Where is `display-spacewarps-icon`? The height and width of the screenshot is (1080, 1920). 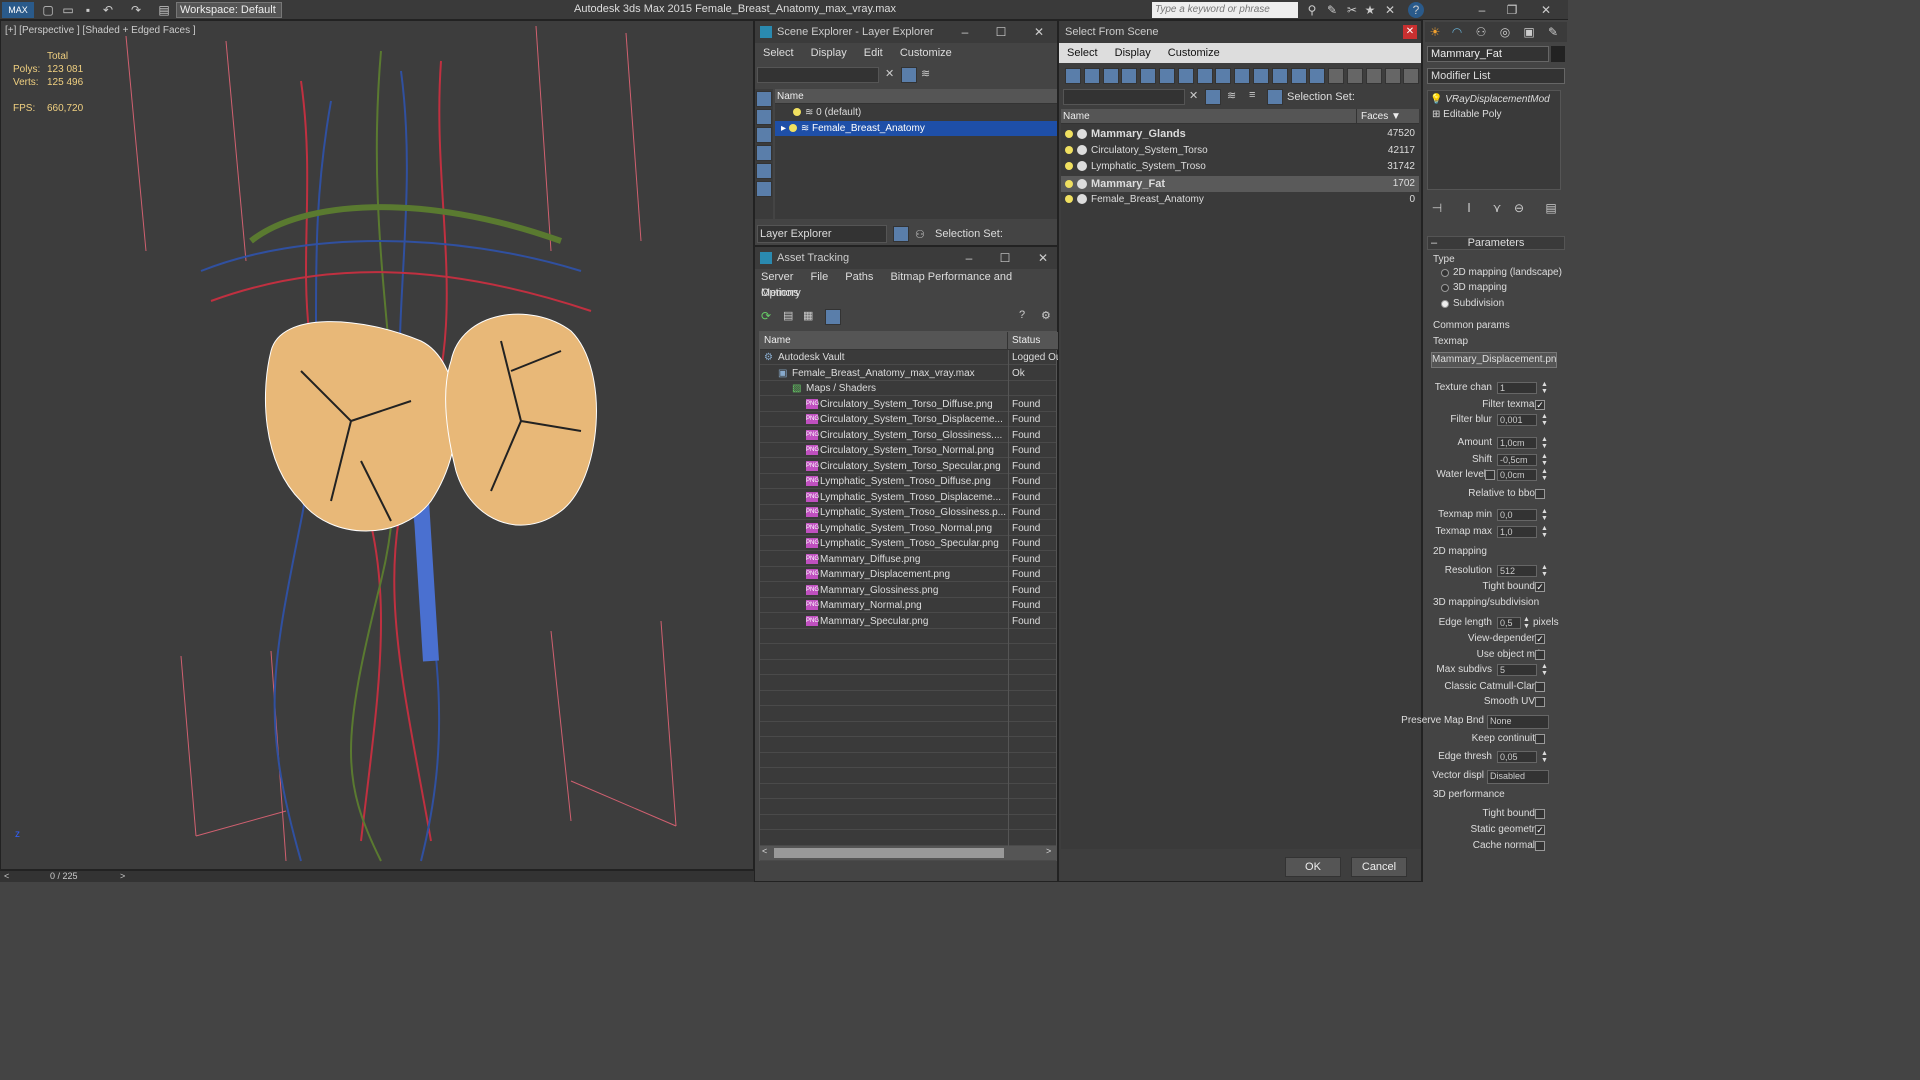 display-spacewarps-icon is located at coordinates (764, 189).